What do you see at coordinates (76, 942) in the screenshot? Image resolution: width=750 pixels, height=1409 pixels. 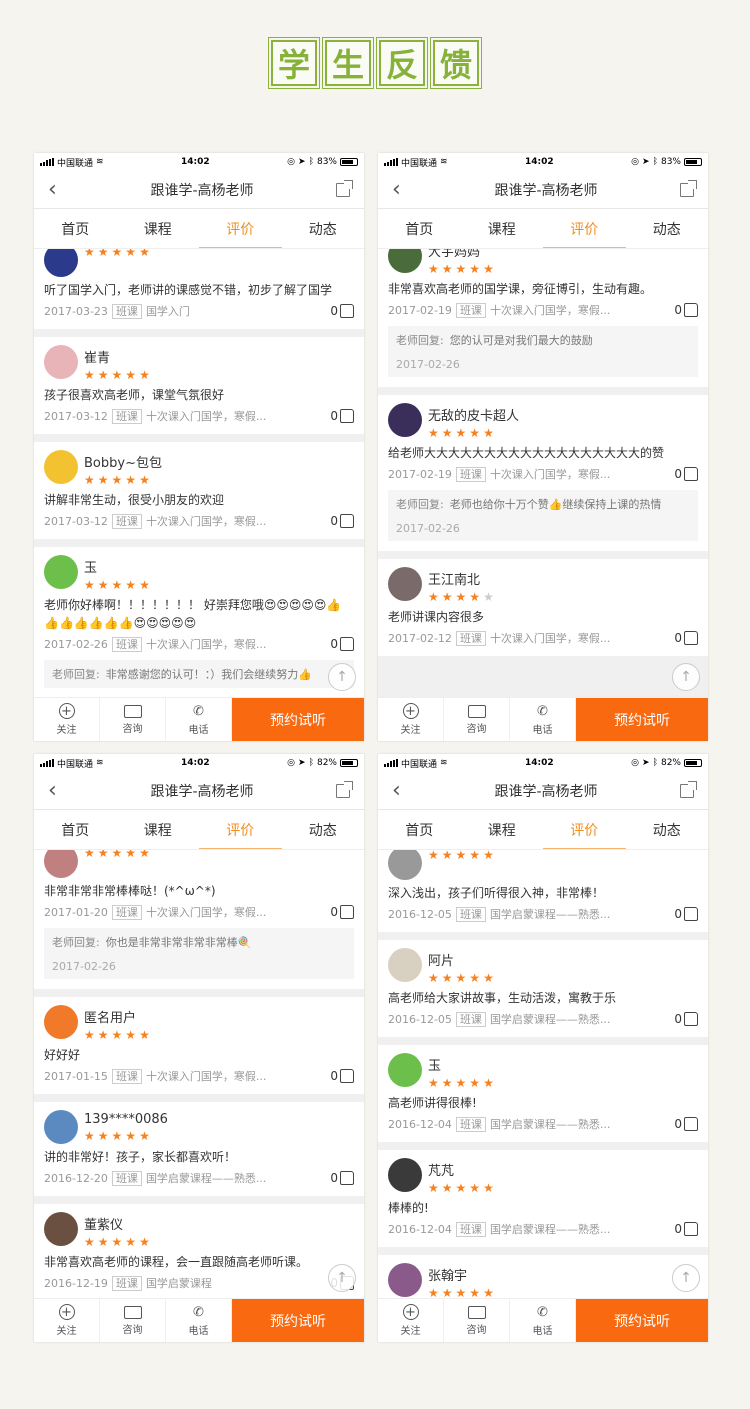 I see `reply-label: 老师回复:` at bounding box center [76, 942].